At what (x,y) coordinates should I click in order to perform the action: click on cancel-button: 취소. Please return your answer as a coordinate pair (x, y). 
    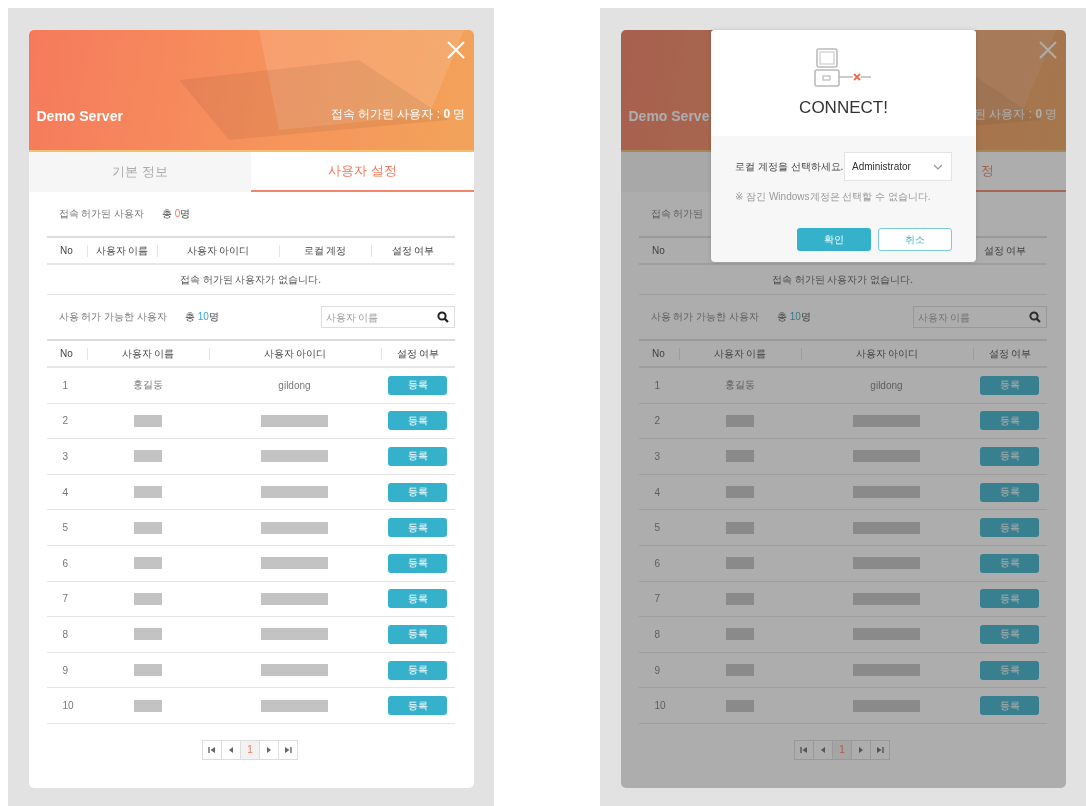
    Looking at the image, I should click on (915, 239).